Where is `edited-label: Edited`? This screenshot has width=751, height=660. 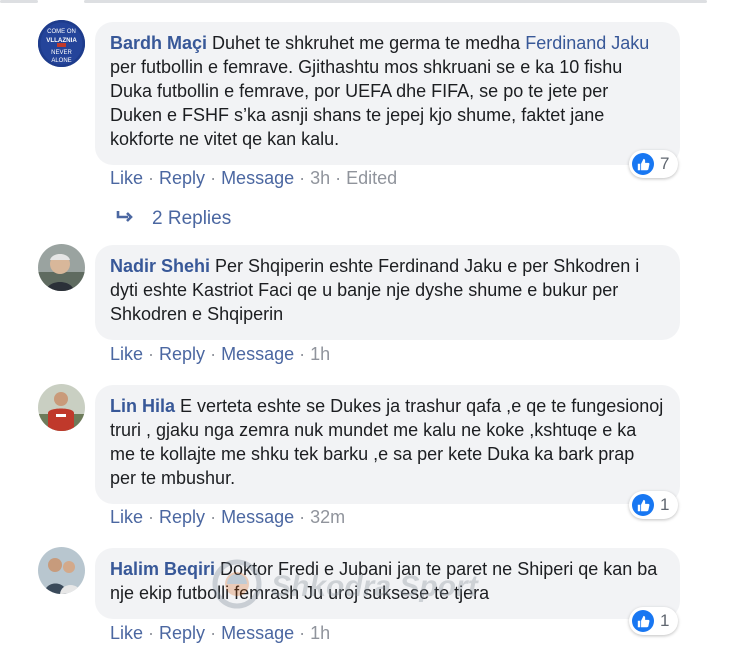
edited-label: Edited is located at coordinates (371, 178).